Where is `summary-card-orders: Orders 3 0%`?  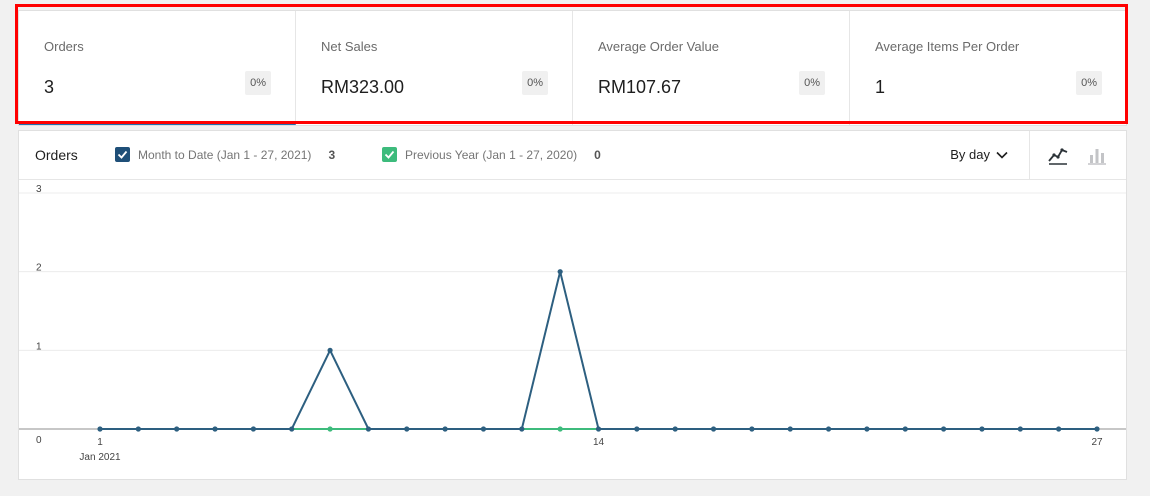
summary-card-orders: Orders 3 0% is located at coordinates (157, 68).